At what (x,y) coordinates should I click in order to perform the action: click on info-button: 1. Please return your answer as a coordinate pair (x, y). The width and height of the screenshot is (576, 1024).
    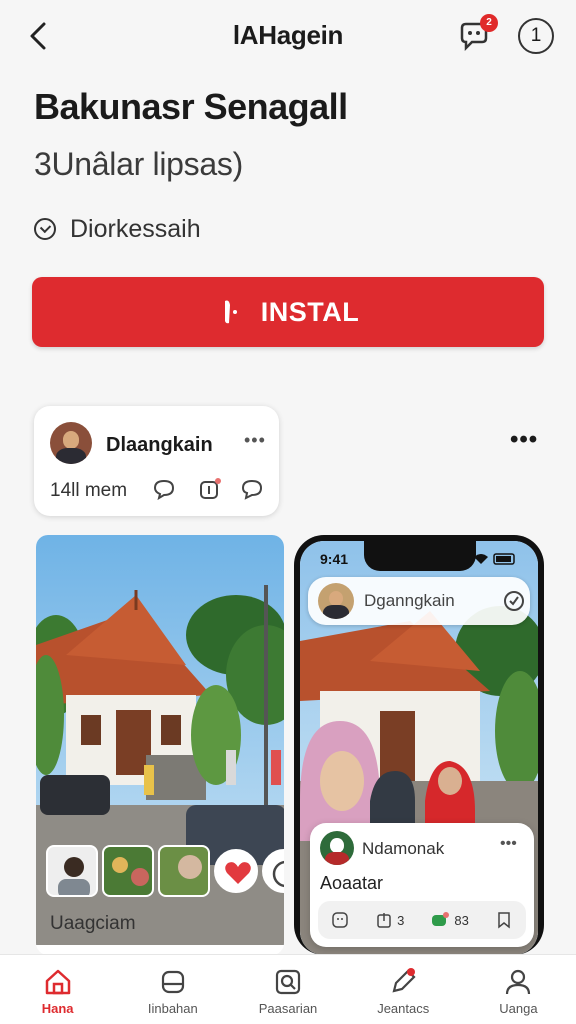
    Looking at the image, I should click on (536, 36).